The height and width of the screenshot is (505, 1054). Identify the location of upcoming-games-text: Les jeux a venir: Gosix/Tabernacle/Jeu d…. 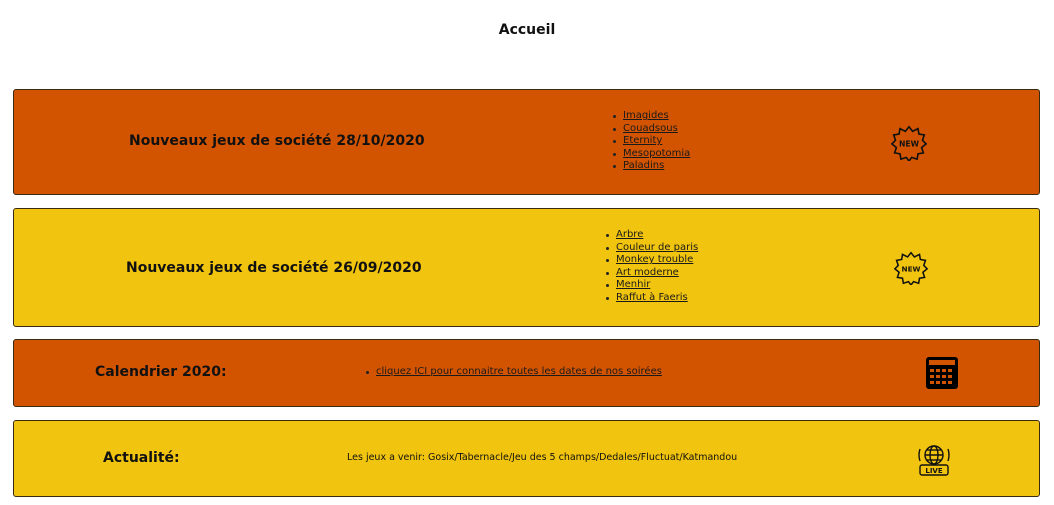
(542, 457).